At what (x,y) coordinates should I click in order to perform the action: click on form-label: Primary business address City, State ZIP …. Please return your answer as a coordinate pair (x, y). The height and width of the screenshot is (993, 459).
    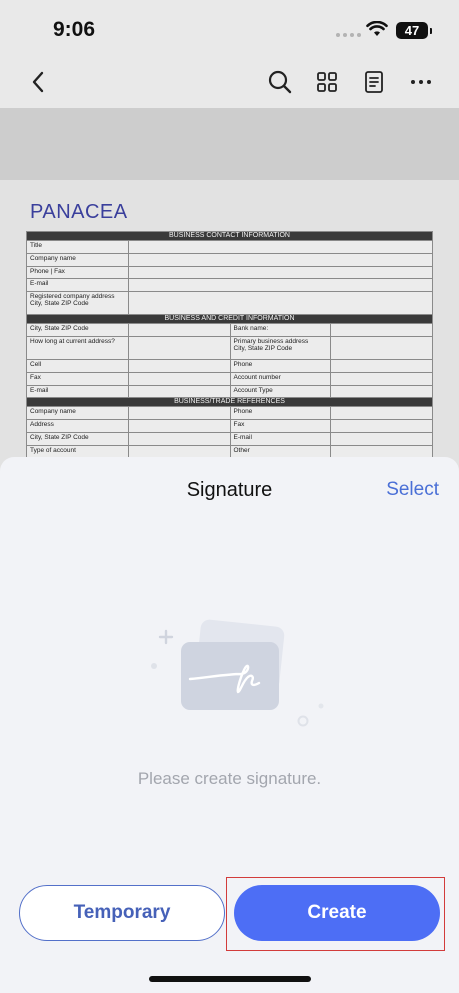
    Looking at the image, I should click on (280, 347).